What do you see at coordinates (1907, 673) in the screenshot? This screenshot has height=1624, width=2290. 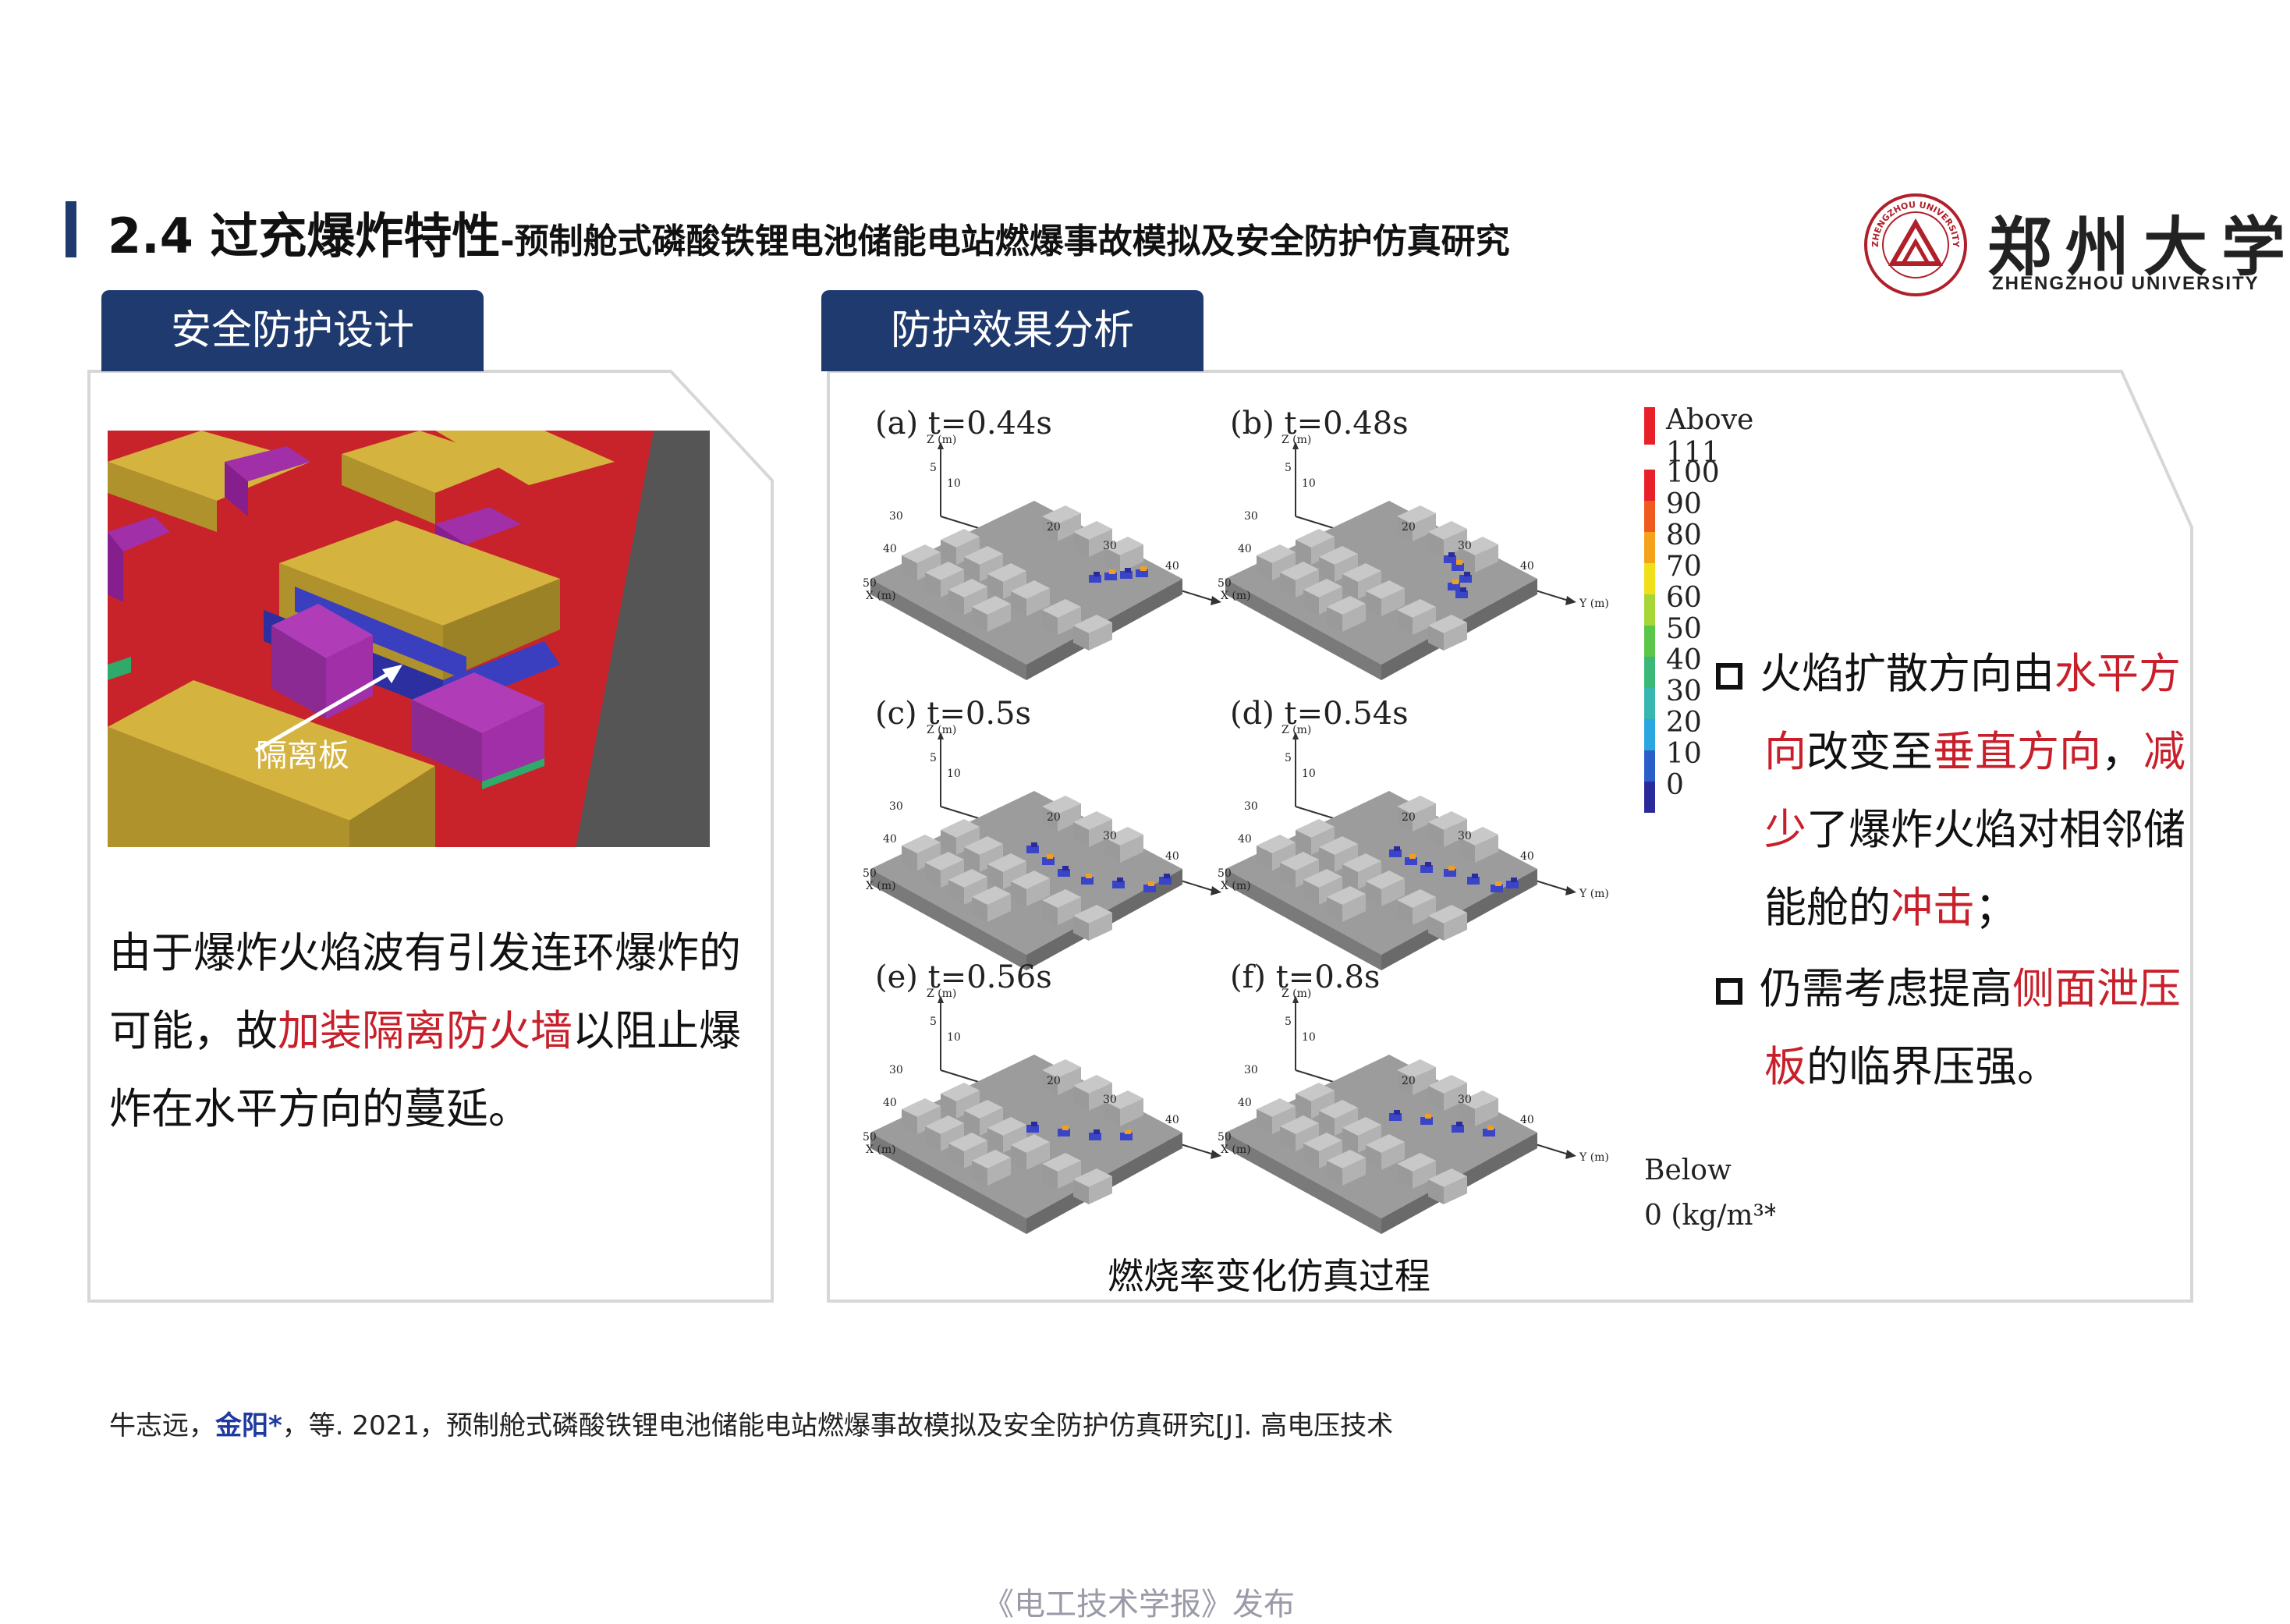 I see `finding-text-segment: 火焰扩散方向由` at bounding box center [1907, 673].